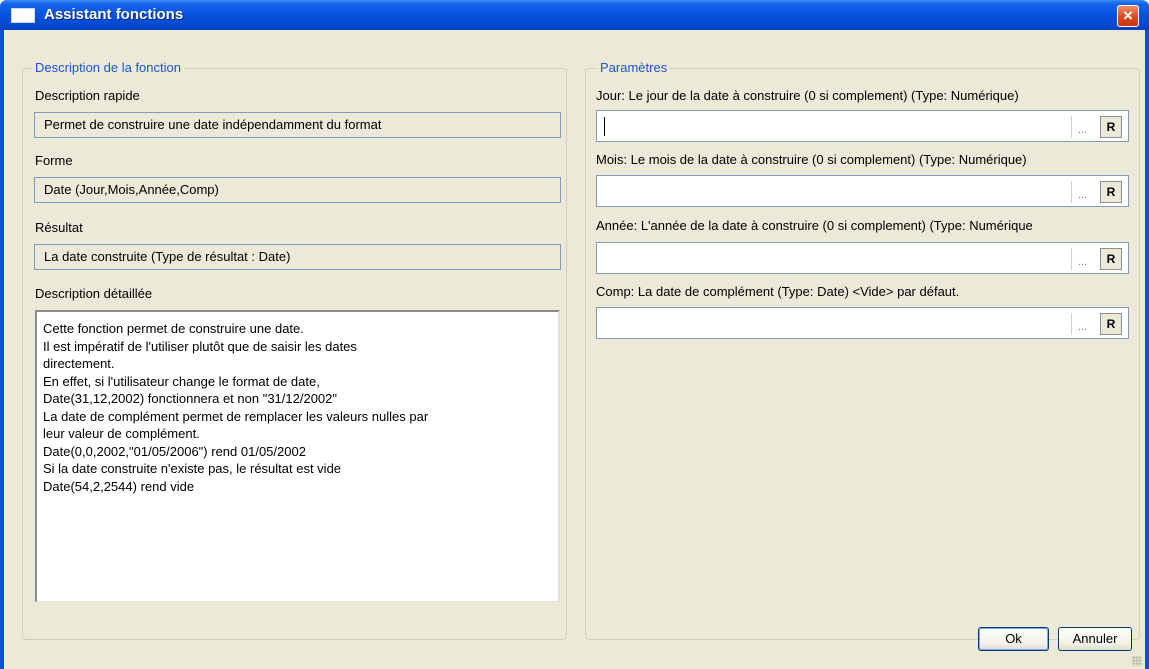  What do you see at coordinates (1137, 661) in the screenshot?
I see `resize-grip` at bounding box center [1137, 661].